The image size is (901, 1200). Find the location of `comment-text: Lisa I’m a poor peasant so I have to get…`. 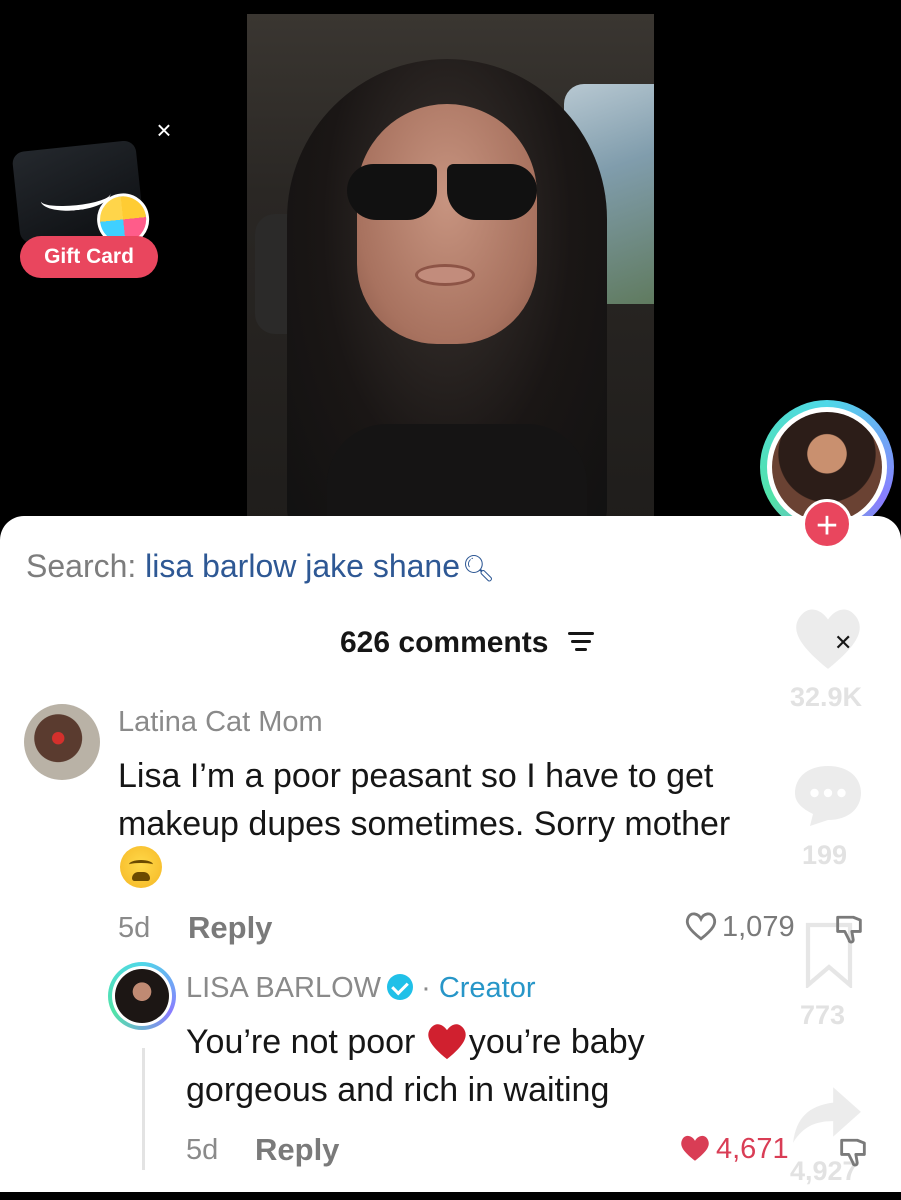

comment-text: Lisa I’m a poor peasant so I have to get… is located at coordinates (424, 800).